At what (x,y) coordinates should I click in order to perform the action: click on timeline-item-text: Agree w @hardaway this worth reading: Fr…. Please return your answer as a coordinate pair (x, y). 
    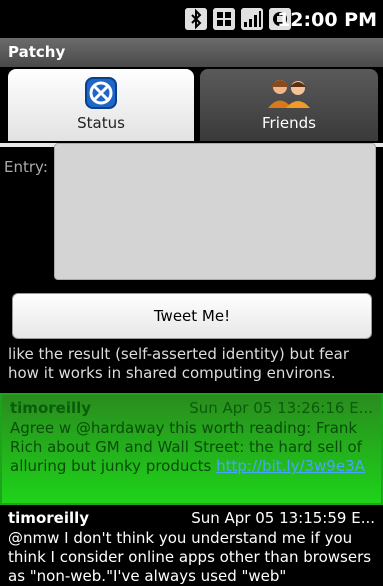
    Looking at the image, I should click on (191, 447).